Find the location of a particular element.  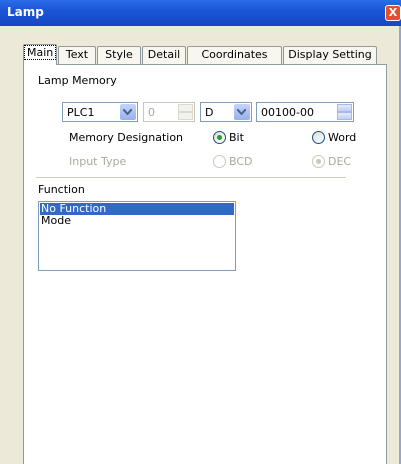

function-list: No Function Mode is located at coordinates (137, 236).